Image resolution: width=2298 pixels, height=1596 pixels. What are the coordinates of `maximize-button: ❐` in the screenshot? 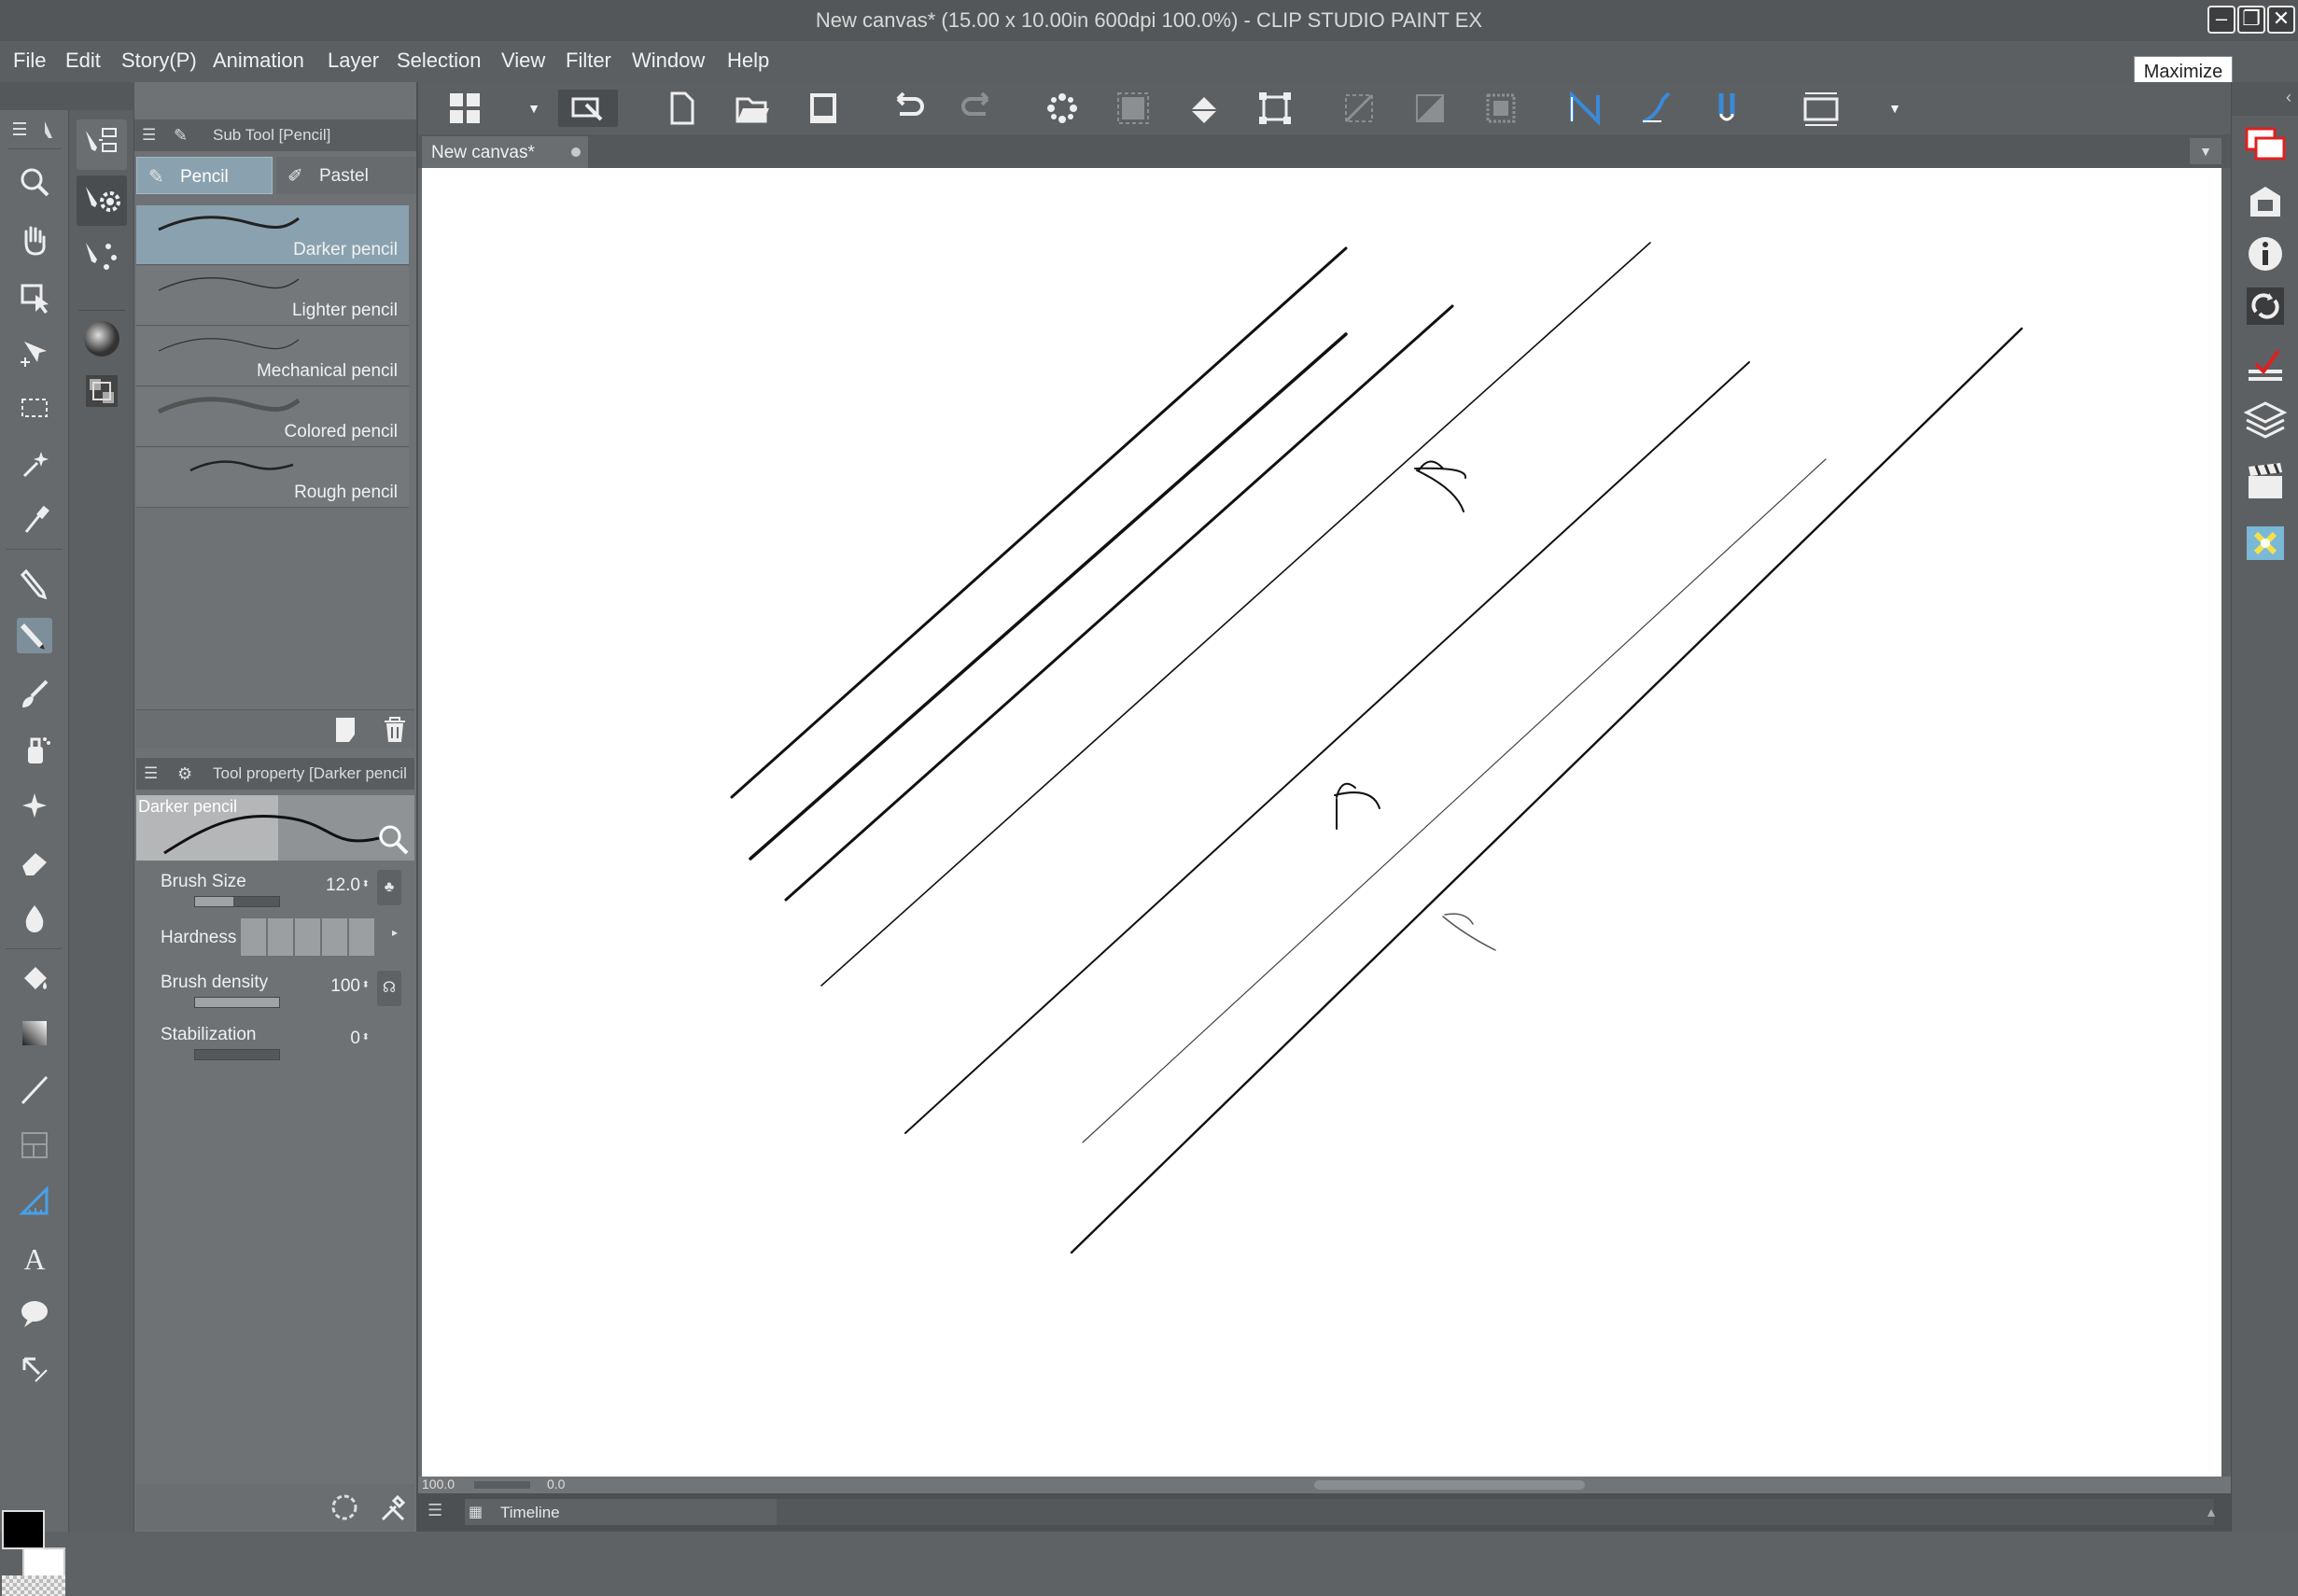 It's located at (2251, 20).